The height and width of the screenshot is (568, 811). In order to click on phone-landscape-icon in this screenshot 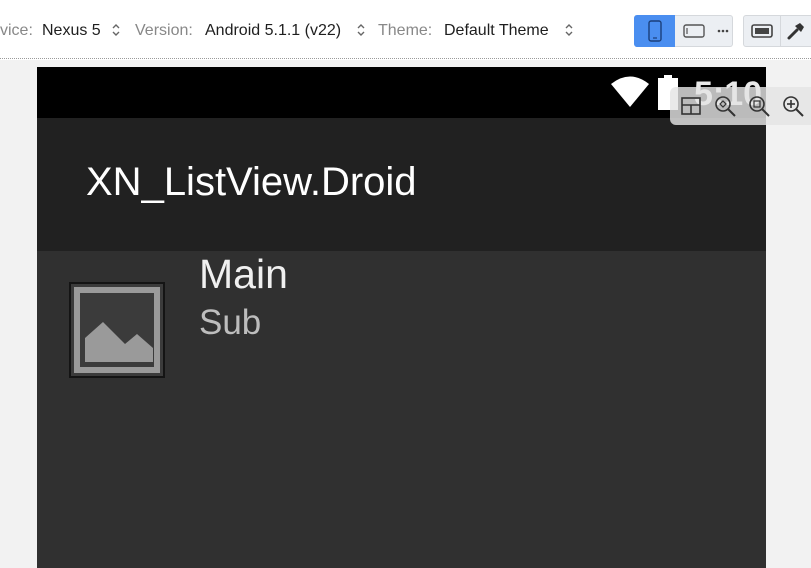, I will do `click(694, 31)`.